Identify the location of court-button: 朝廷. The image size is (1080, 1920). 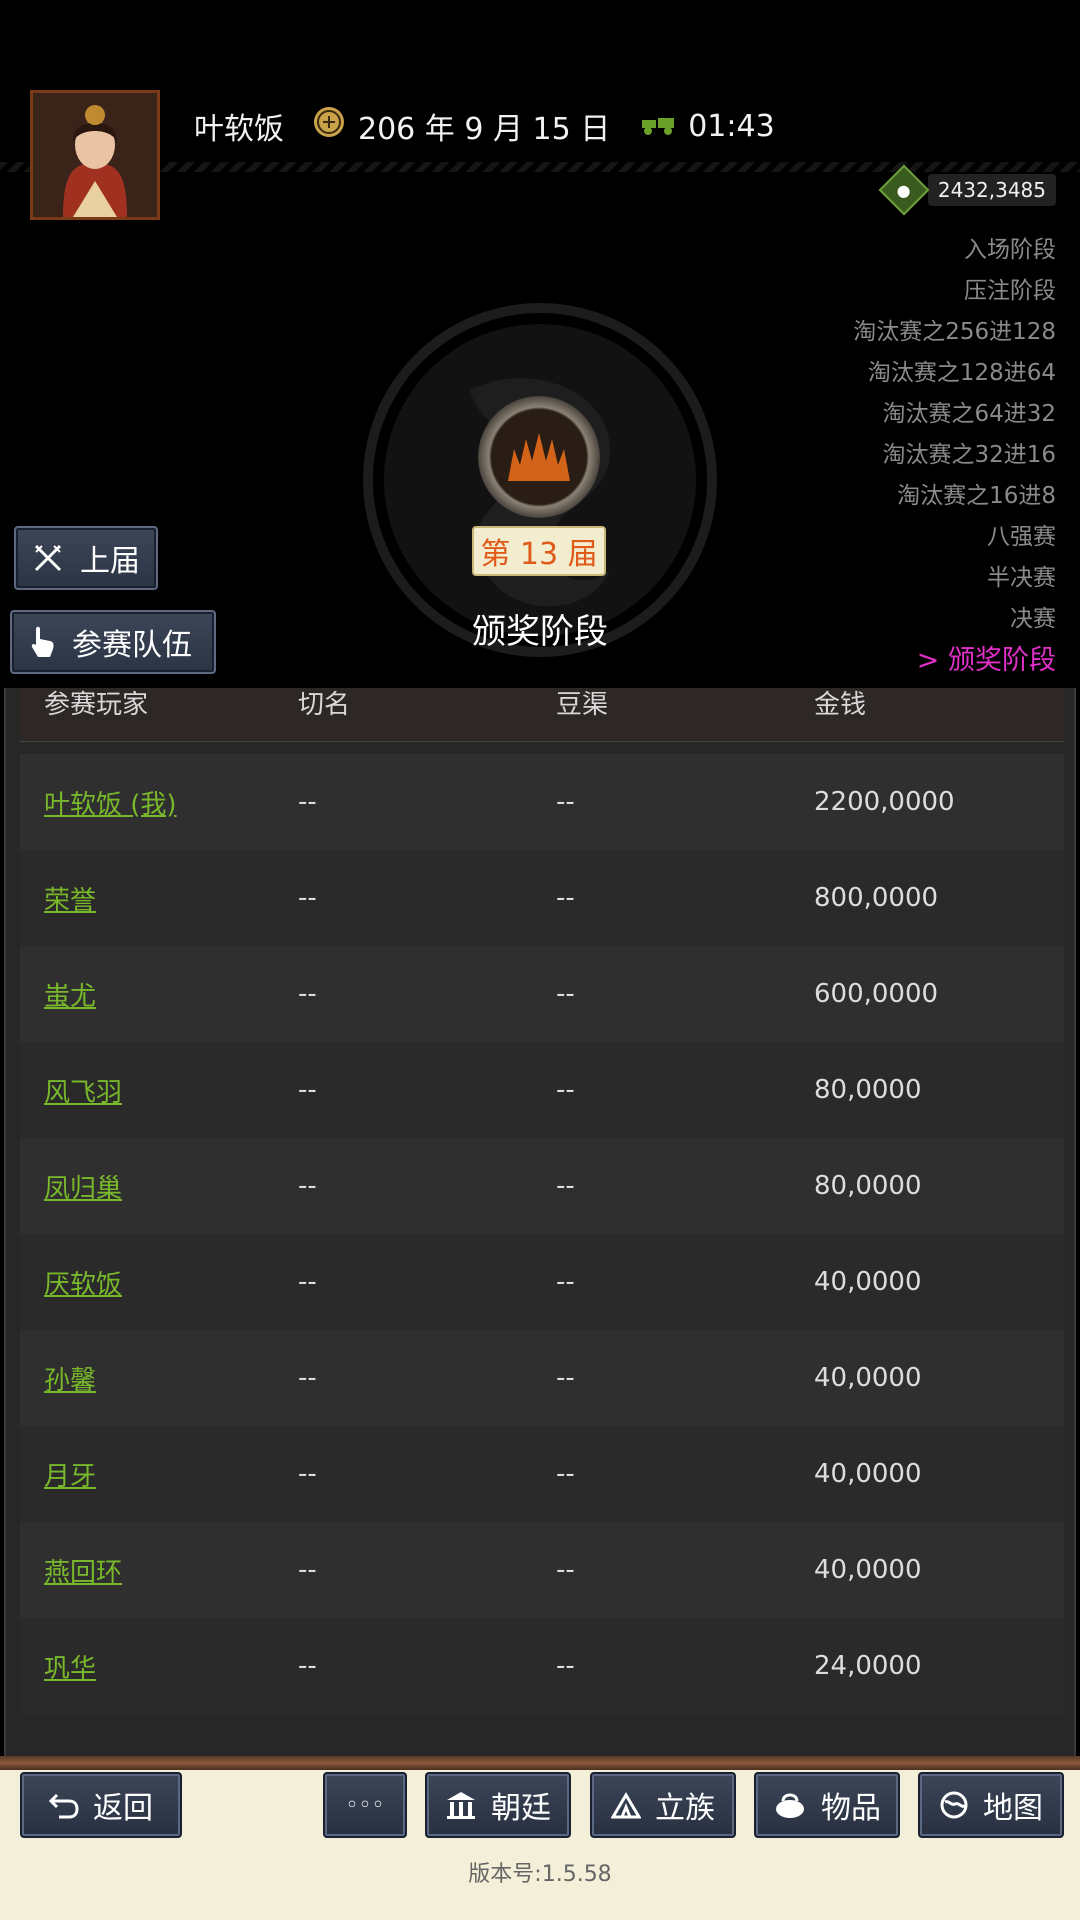
(498, 1805).